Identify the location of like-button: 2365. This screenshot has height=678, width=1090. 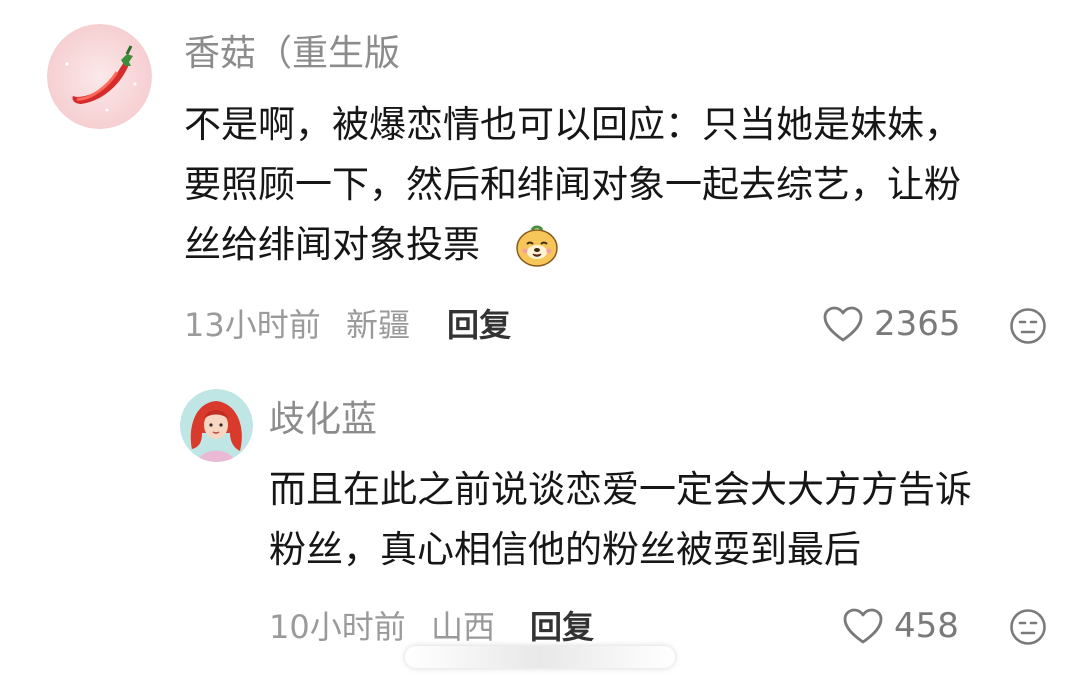
(891, 324).